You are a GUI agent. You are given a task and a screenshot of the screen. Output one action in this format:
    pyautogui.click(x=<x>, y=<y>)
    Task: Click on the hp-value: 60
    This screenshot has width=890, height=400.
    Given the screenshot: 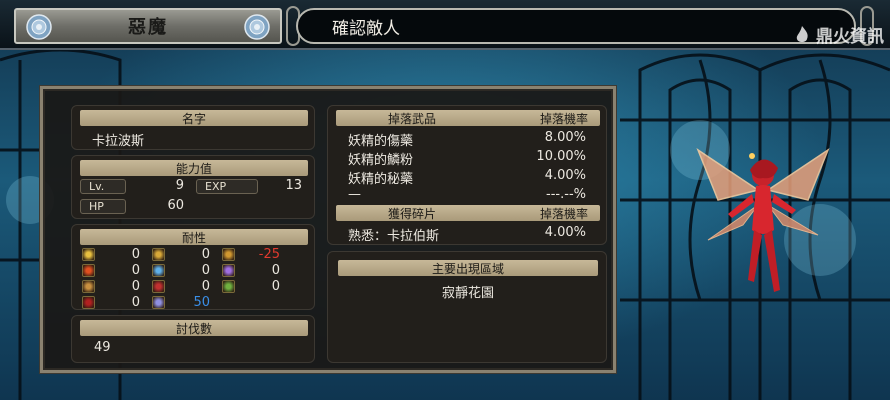 What is the action you would take?
    pyautogui.click(x=175, y=205)
    